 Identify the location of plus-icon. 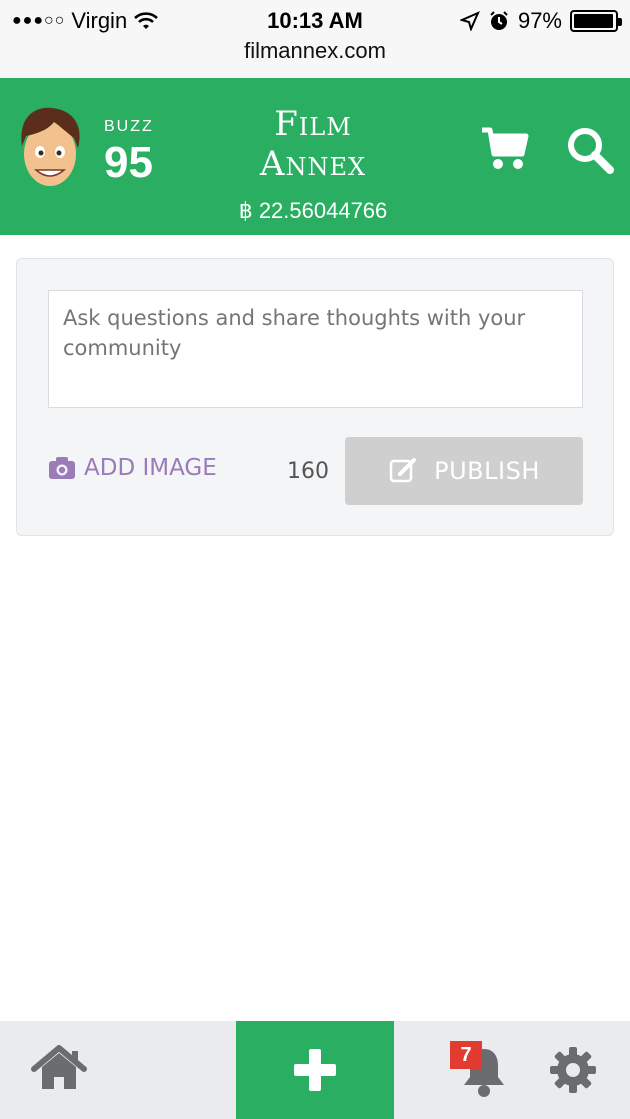
(315, 1070).